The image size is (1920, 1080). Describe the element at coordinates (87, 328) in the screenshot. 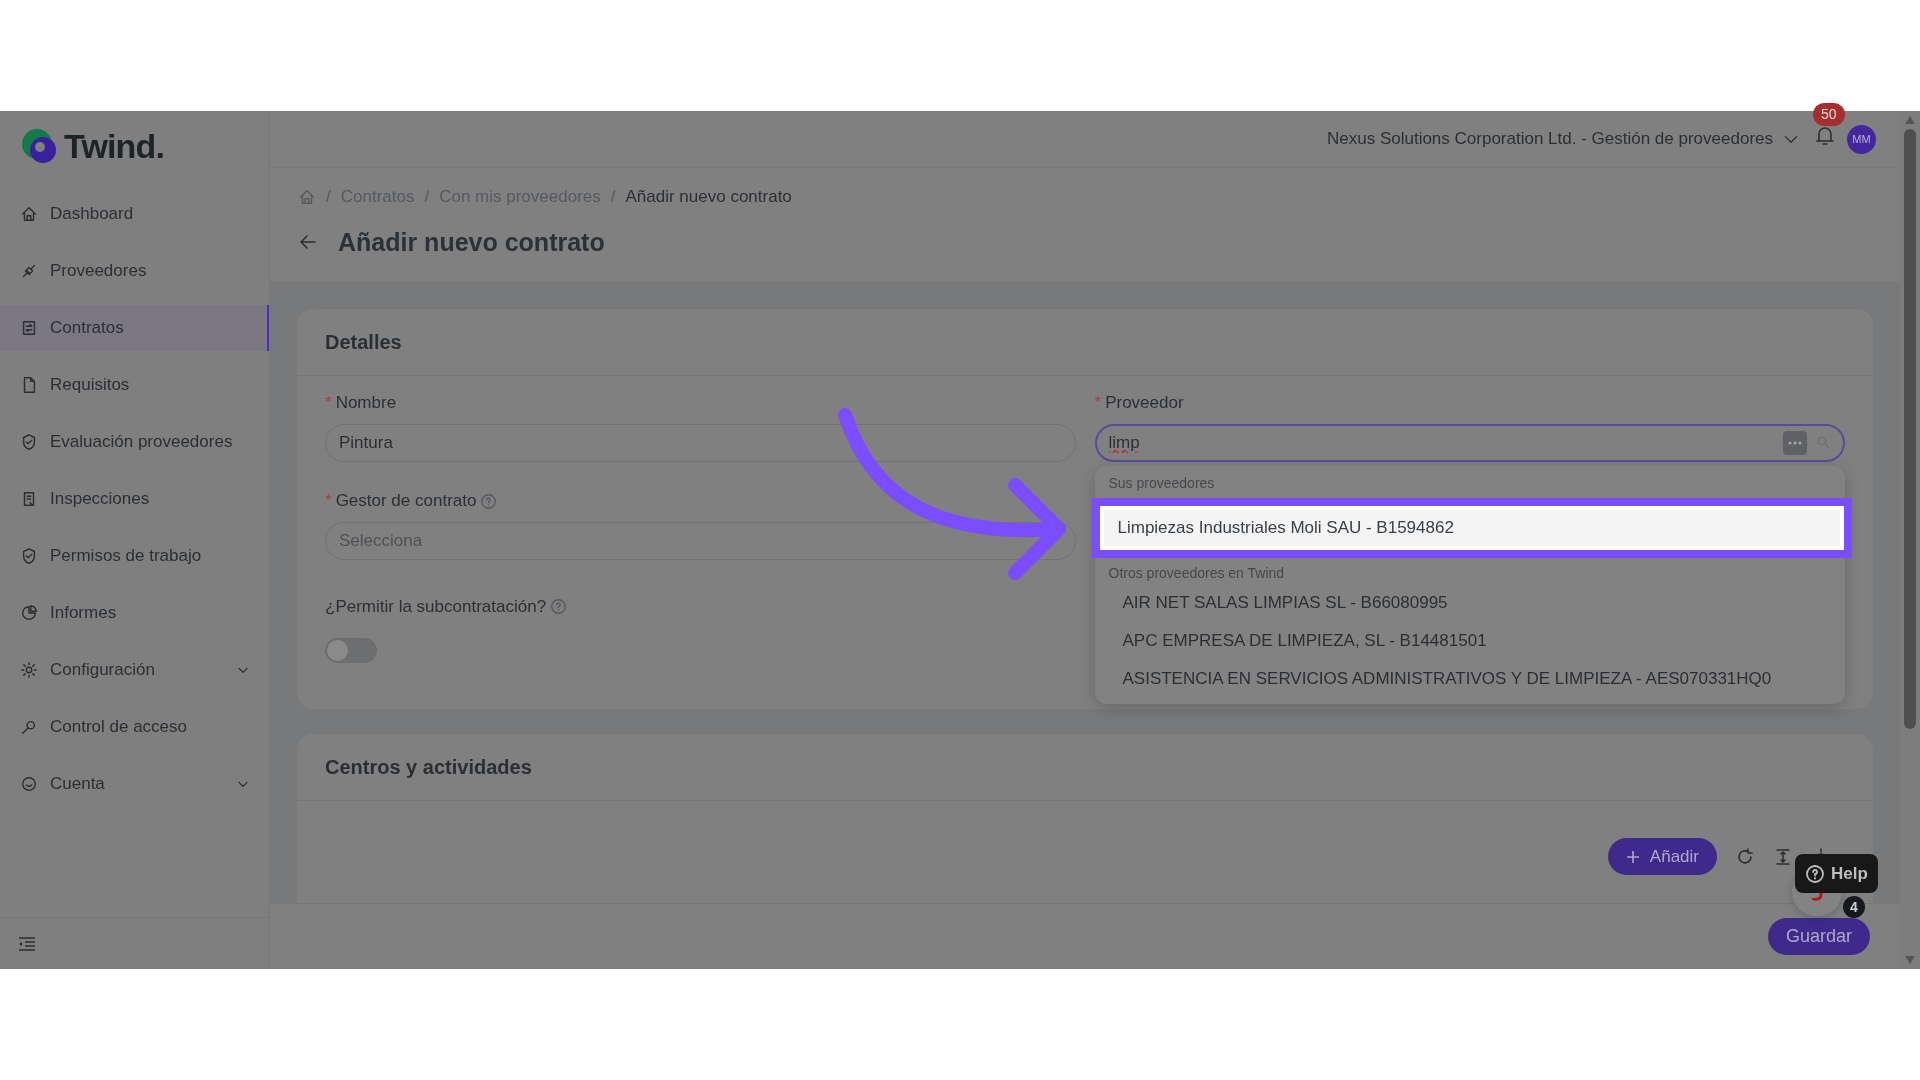

I see `sidebar-label: Contratos` at that location.